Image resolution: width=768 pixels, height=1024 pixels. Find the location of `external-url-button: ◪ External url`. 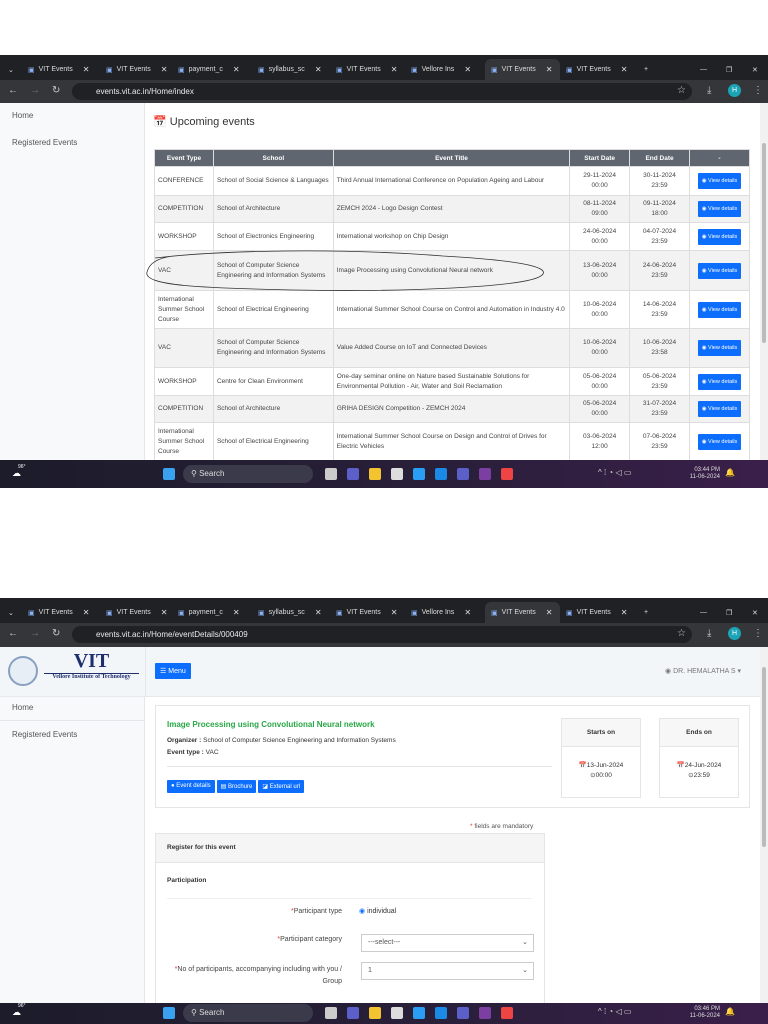

external-url-button: ◪ External url is located at coordinates (281, 786).